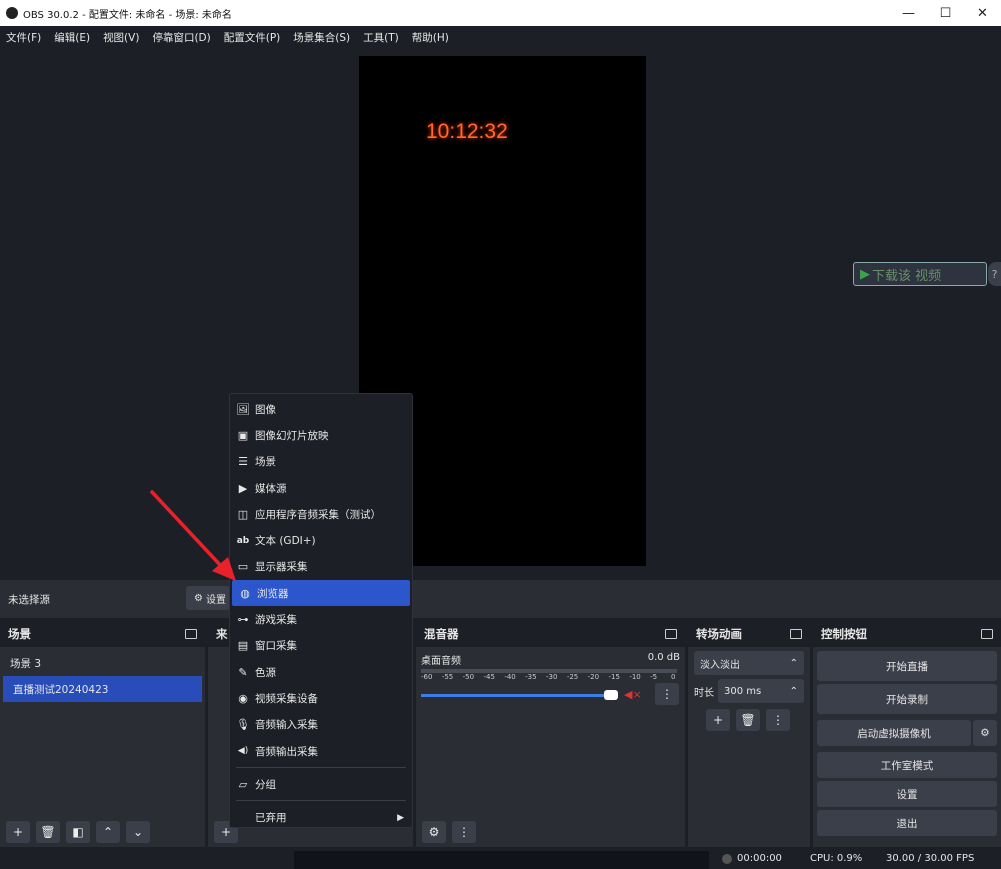 This screenshot has width=1001, height=869. What do you see at coordinates (945, 13) in the screenshot?
I see `maximize-button: ☐` at bounding box center [945, 13].